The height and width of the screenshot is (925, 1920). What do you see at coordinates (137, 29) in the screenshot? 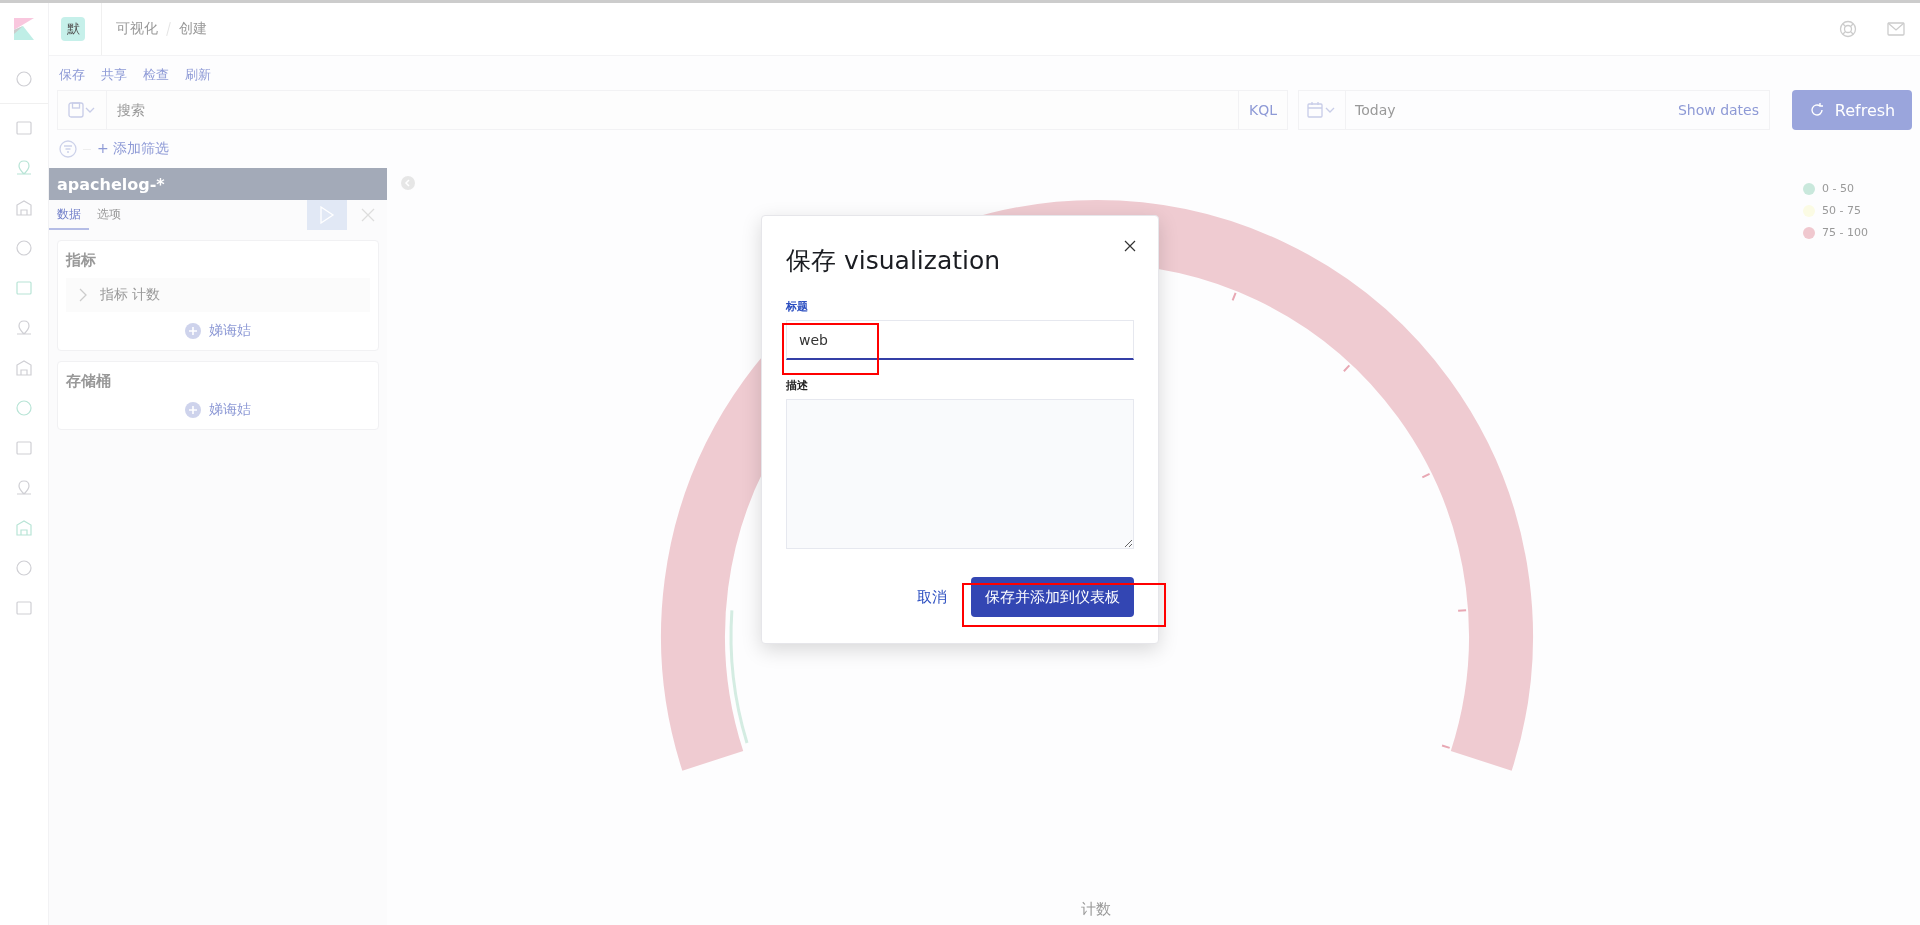
I see `breadcrumb: 可视化` at bounding box center [137, 29].